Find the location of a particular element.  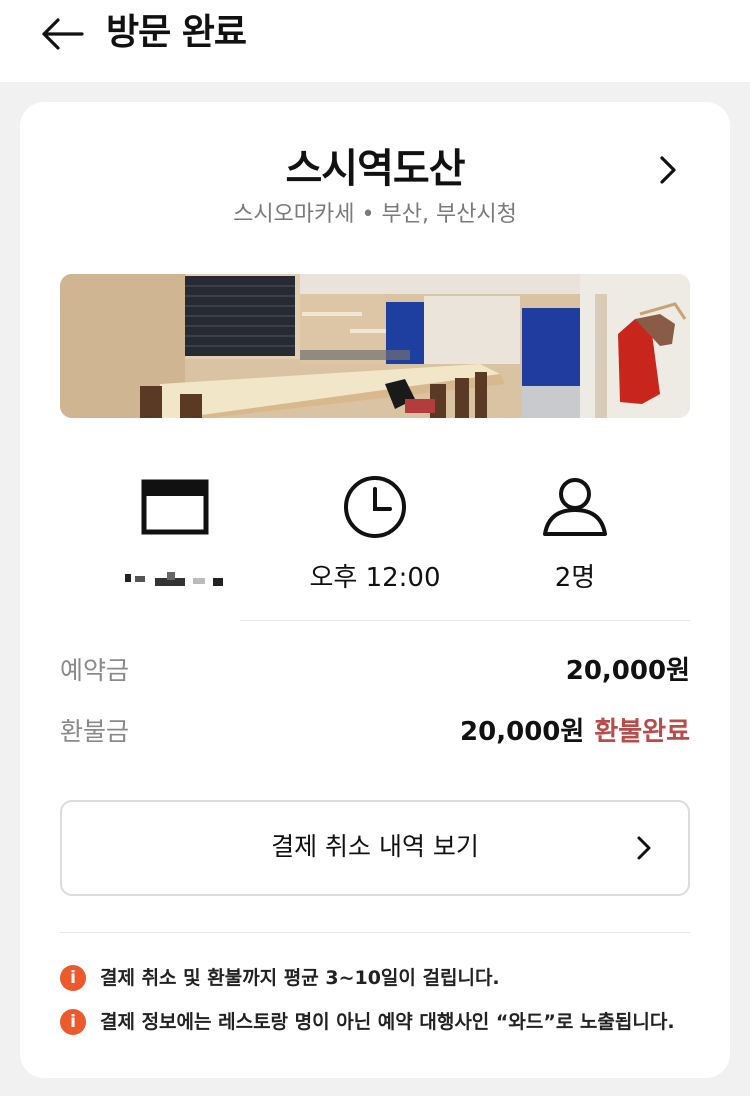

reservation-party: 2명 is located at coordinates (575, 534).